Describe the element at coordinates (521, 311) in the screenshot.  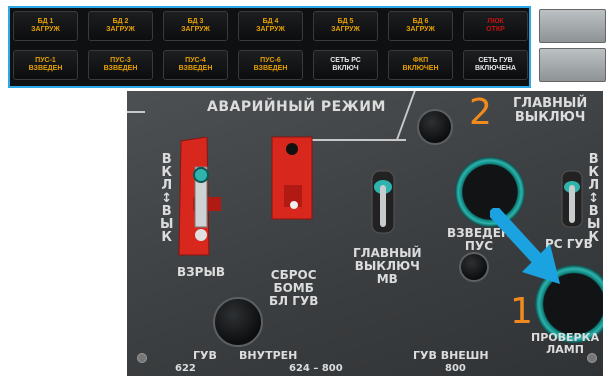
I see `step-number-1: 1` at that location.